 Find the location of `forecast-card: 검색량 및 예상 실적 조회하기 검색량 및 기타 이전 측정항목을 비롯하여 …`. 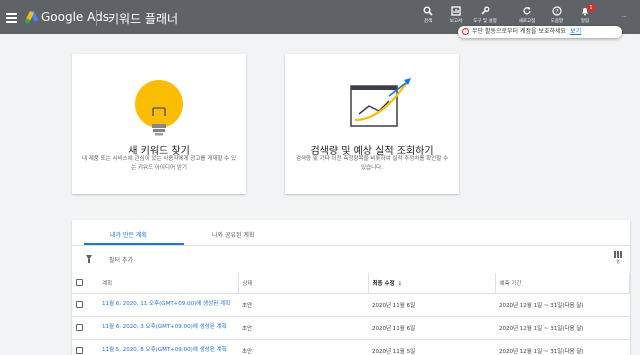

forecast-card: 검색량 및 예상 실적 조회하기 검색량 및 기타 이전 측정항목을 비롯하여 … is located at coordinates (372, 124).